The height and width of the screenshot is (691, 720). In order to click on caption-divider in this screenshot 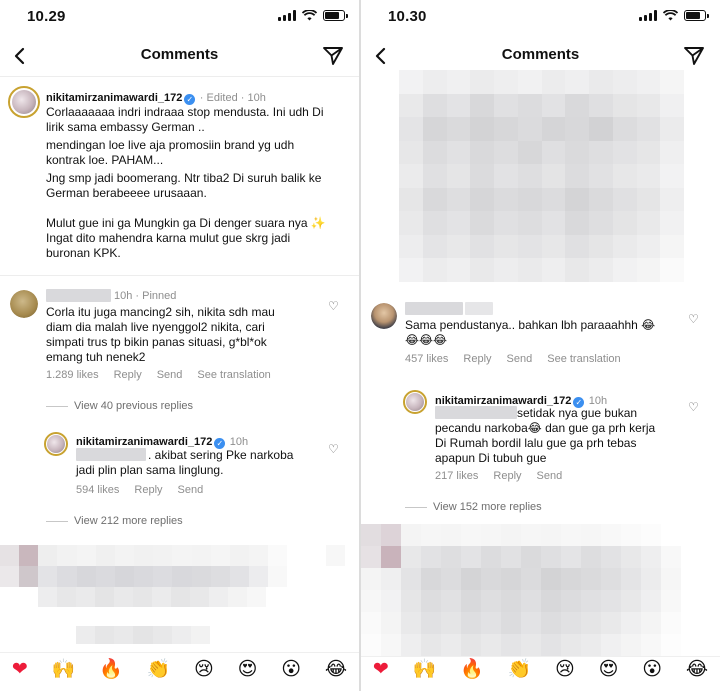, I will do `click(179, 275)`.